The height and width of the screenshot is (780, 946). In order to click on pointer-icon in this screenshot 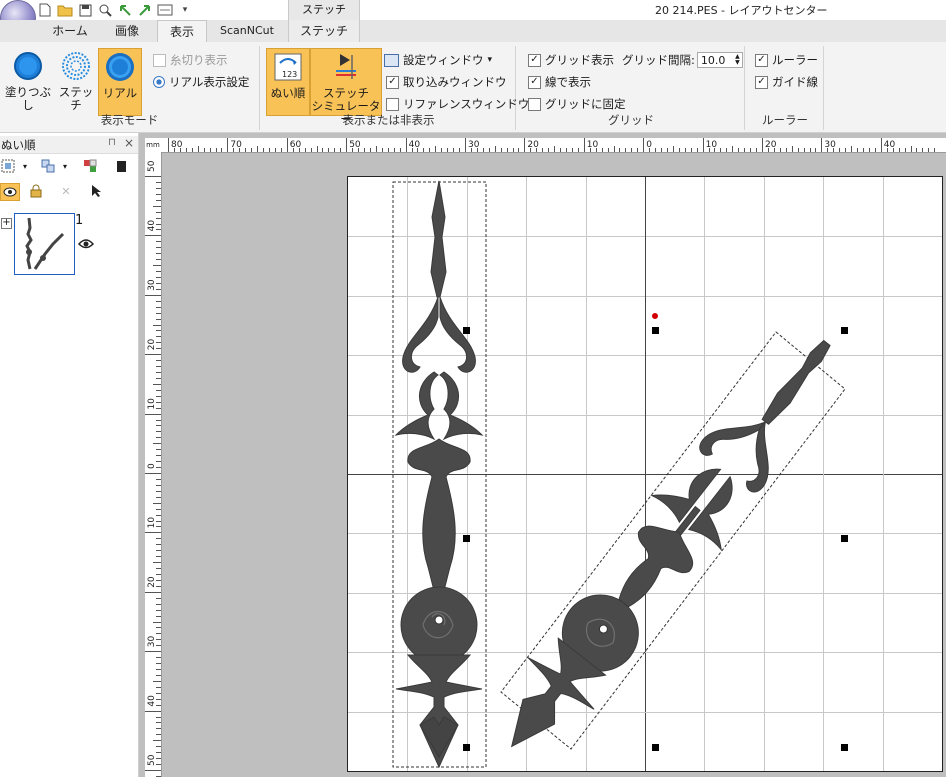, I will do `click(96, 191)`.